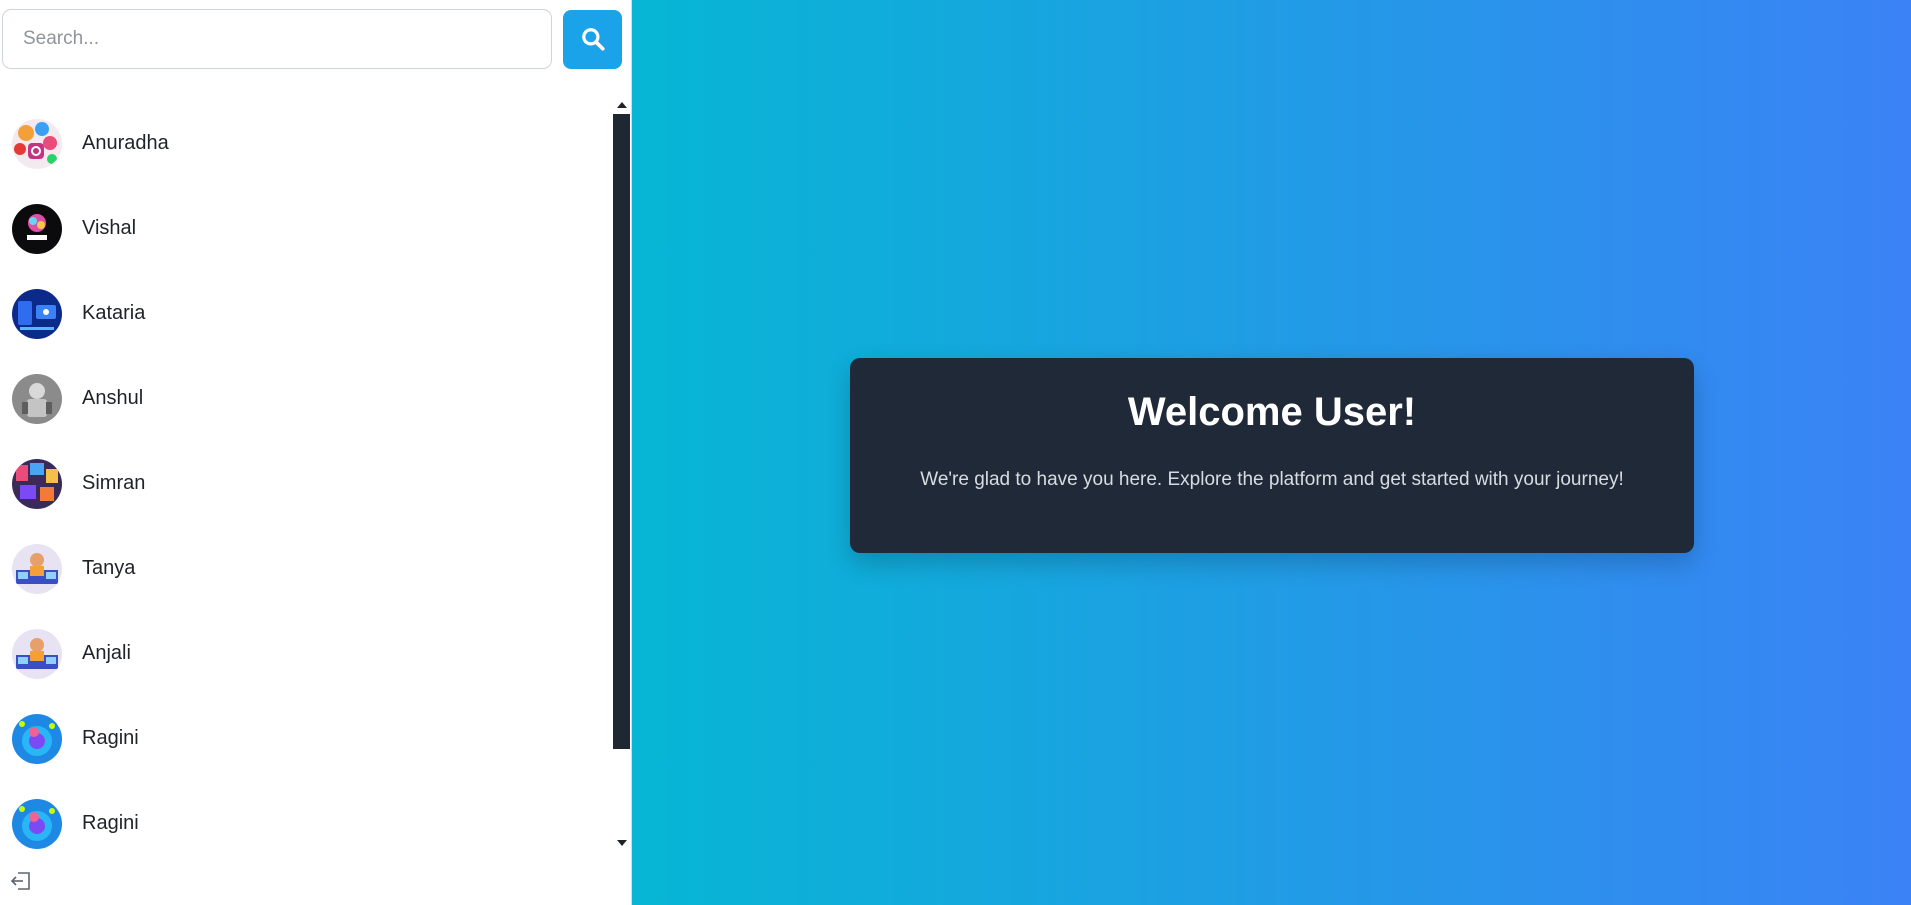 This screenshot has width=1911, height=905. Describe the element at coordinates (21, 881) in the screenshot. I see `logout-icon` at that location.